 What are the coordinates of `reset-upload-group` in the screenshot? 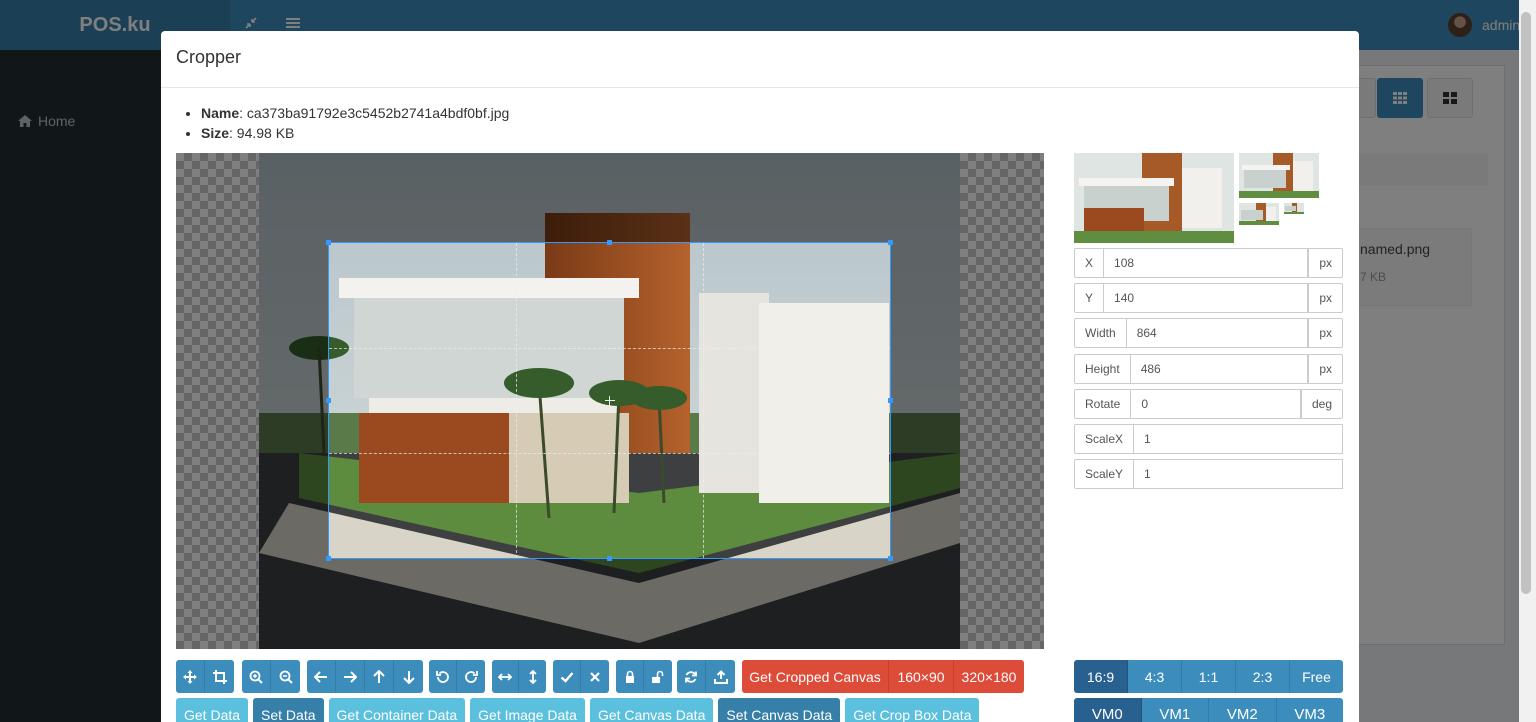 It's located at (706, 676).